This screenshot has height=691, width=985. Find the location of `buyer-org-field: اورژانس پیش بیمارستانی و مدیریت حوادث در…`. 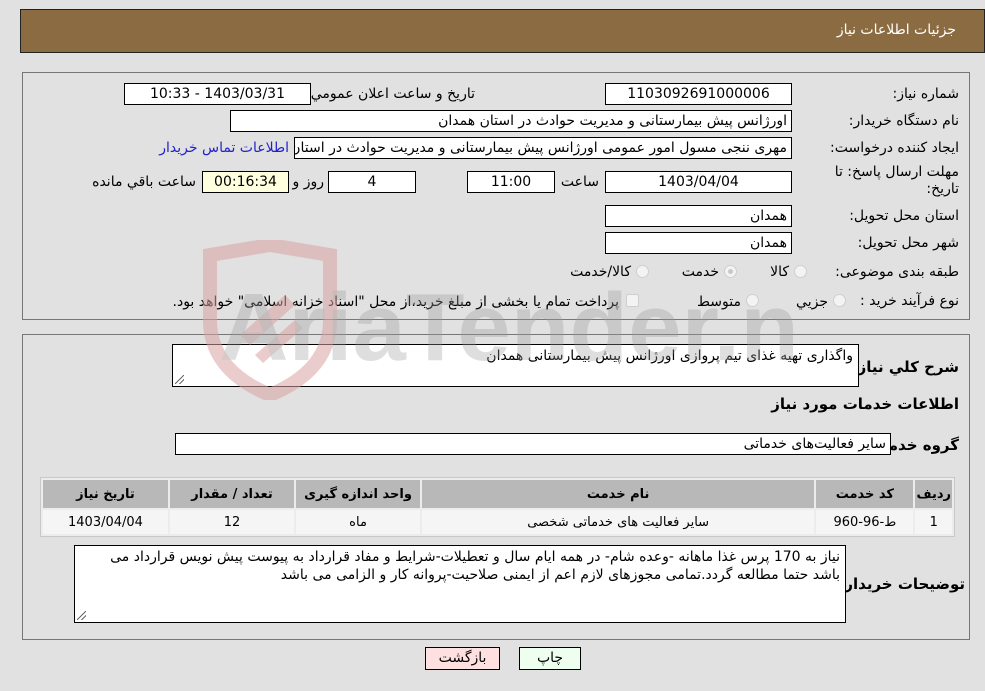

buyer-org-field: اورژانس پیش بیمارستانی و مدیریت حوادث در… is located at coordinates (511, 121).